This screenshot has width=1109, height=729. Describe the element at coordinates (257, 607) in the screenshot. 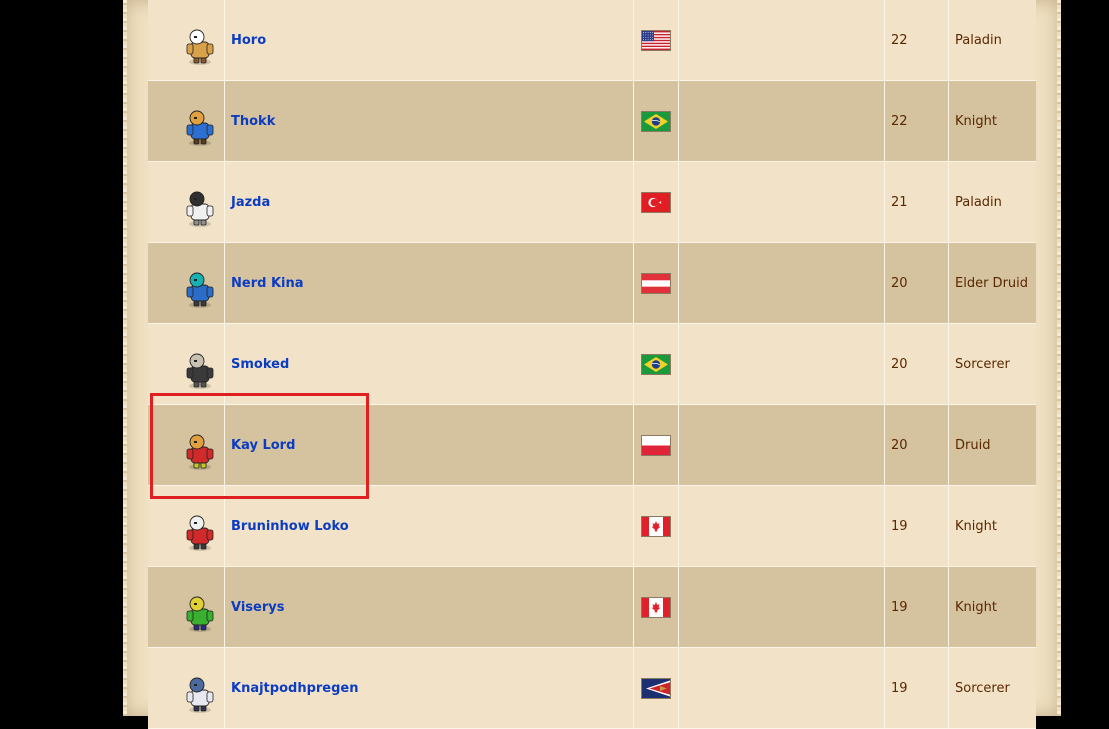

I see `character-link-viserys: Viserys` at that location.